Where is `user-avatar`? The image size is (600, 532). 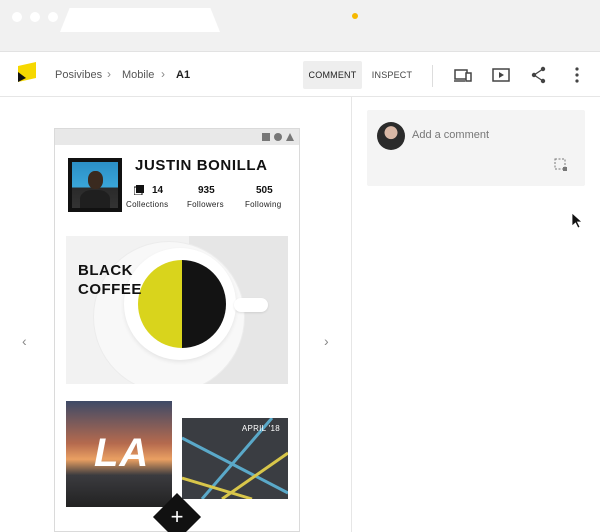
user-avatar is located at coordinates (391, 136).